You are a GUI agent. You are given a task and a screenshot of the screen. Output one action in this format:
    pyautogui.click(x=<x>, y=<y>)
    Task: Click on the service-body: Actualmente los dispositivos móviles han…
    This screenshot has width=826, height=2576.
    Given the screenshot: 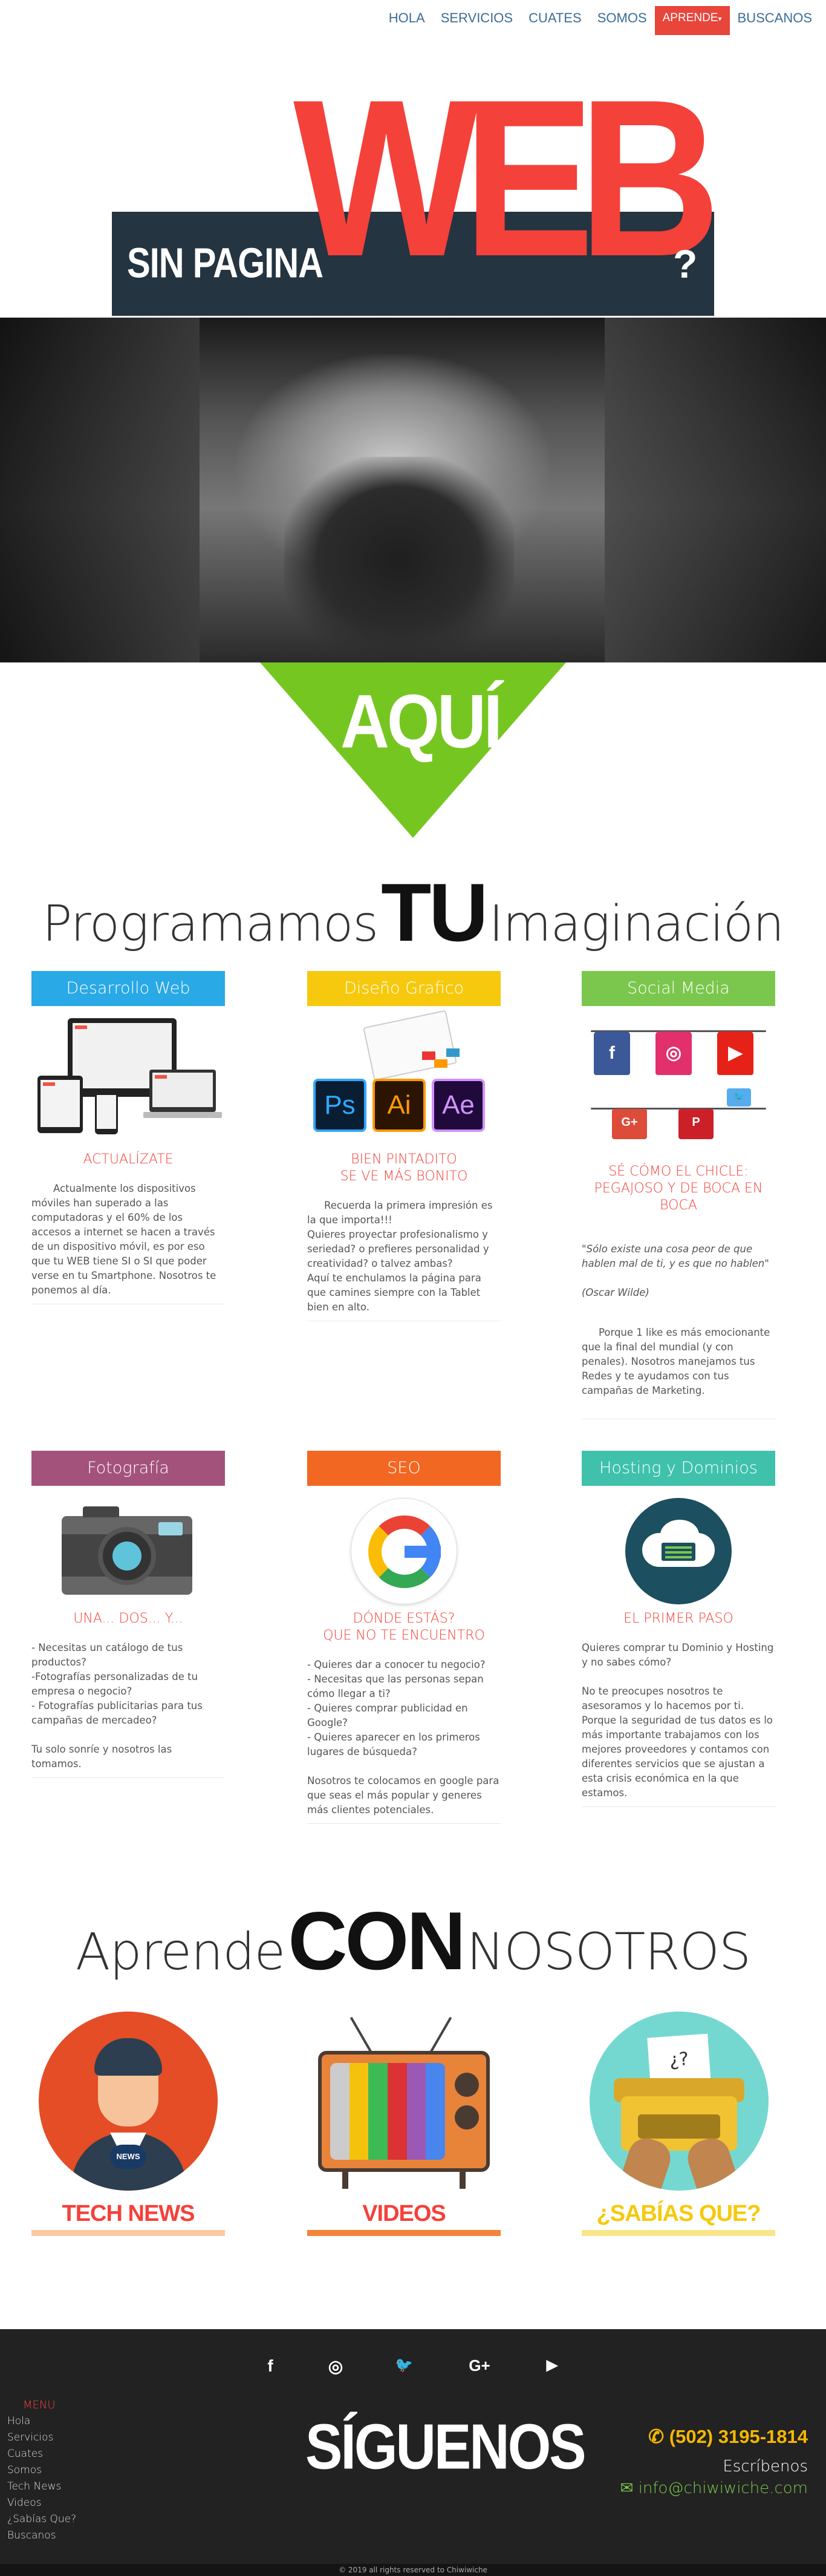 What is the action you would take?
    pyautogui.click(x=128, y=1243)
    